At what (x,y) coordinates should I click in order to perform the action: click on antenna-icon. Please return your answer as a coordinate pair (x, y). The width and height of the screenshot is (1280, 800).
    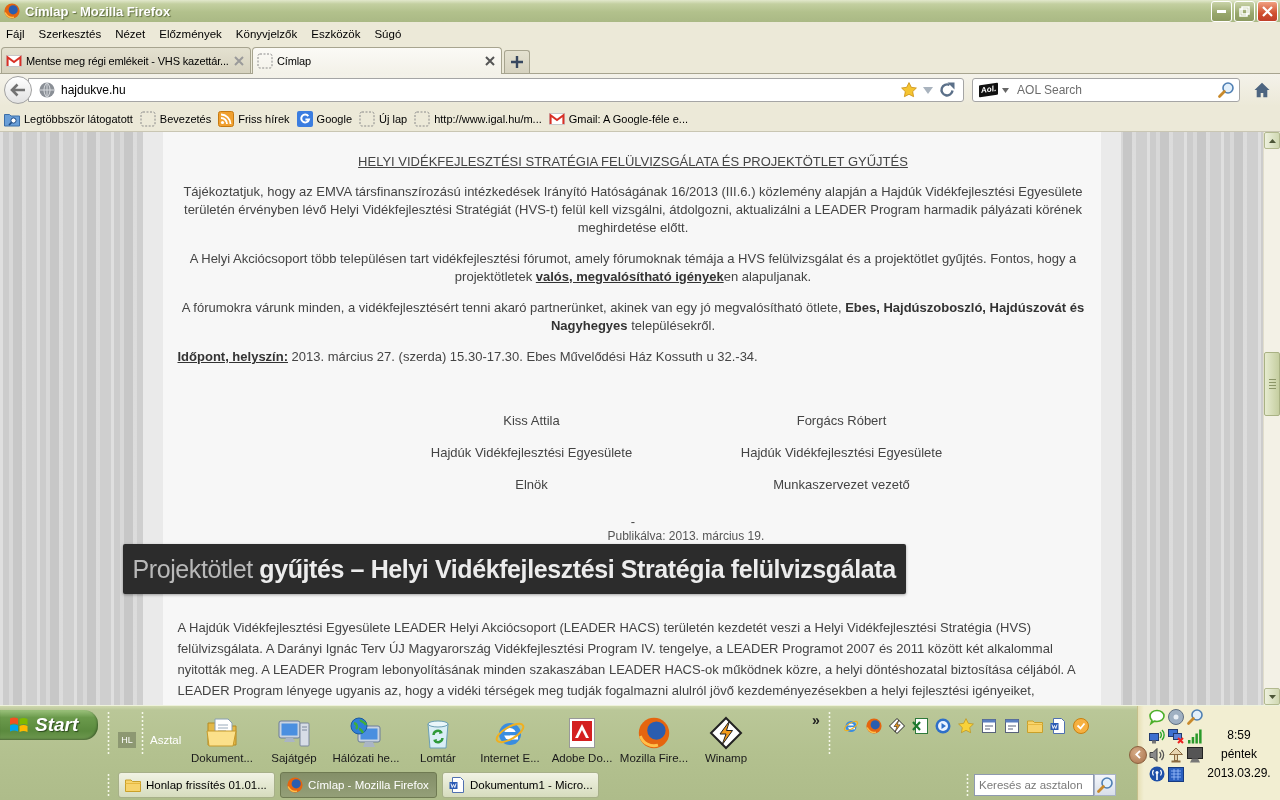
    Looking at the image, I should click on (1156, 773).